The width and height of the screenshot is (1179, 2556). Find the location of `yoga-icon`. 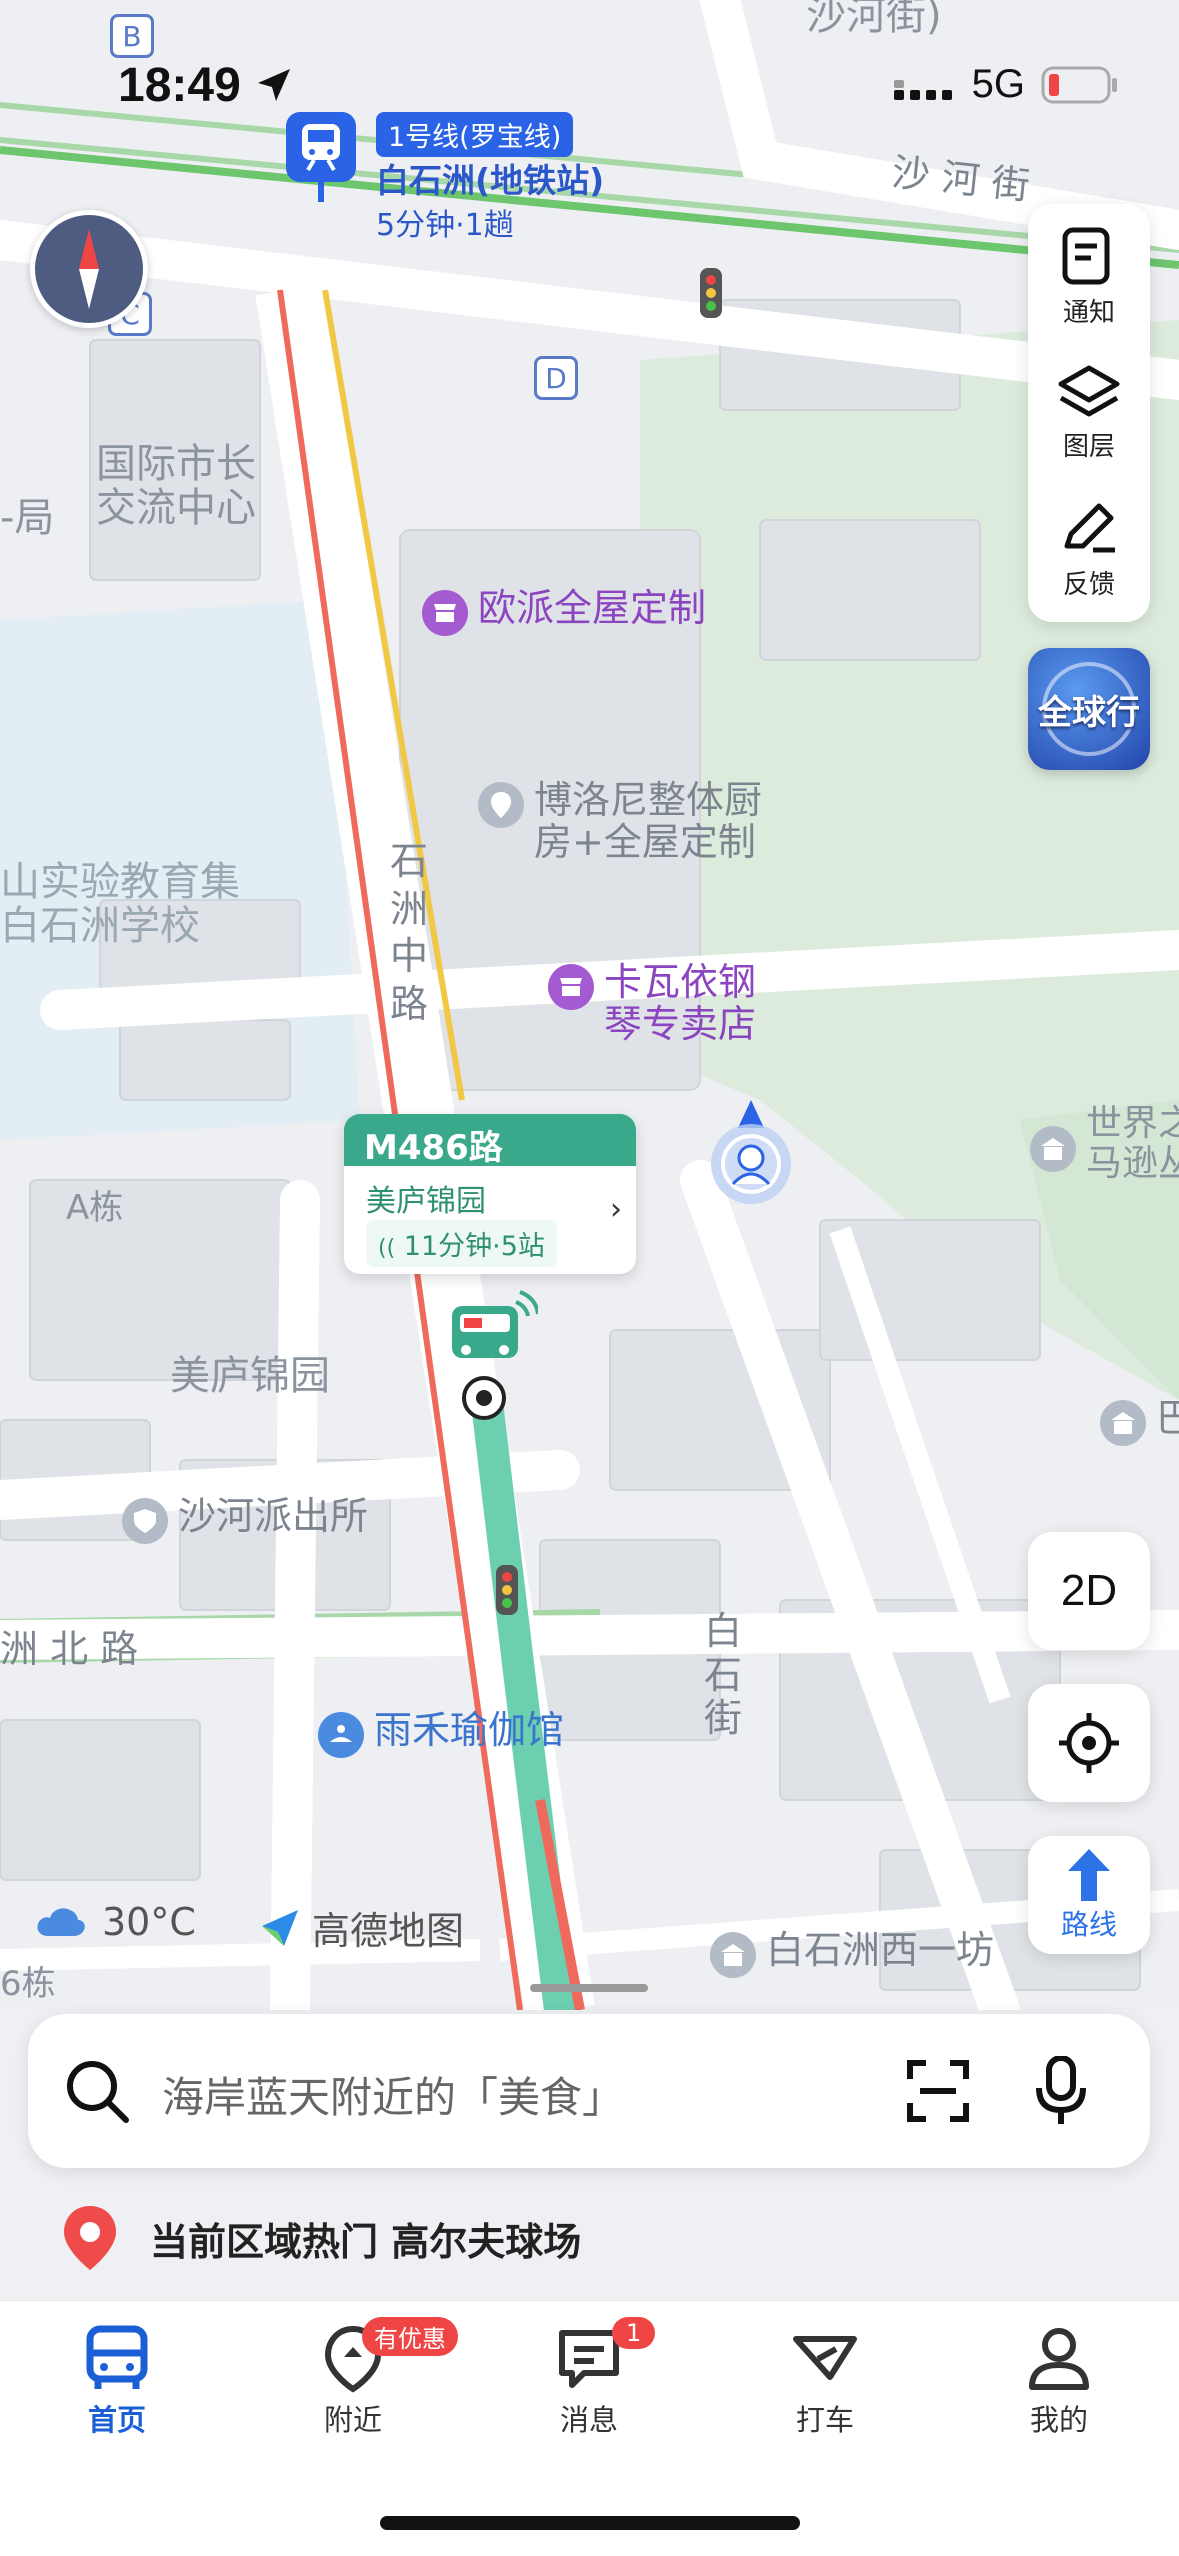

yoga-icon is located at coordinates (341, 1735).